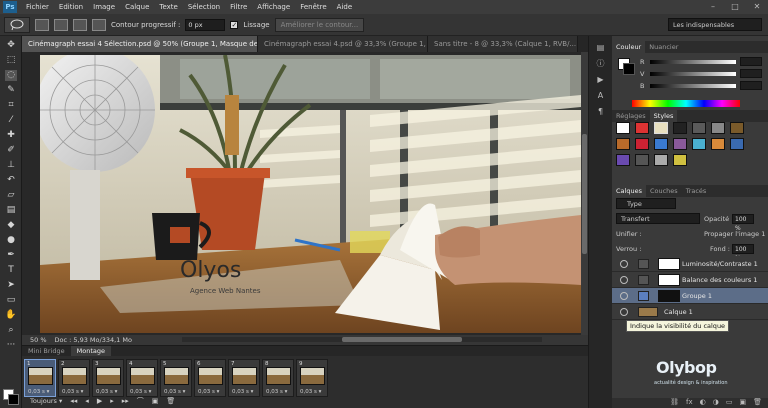  What do you see at coordinates (11, 165) in the screenshot?
I see `clone-stamp-icon: ⊥` at bounding box center [11, 165].